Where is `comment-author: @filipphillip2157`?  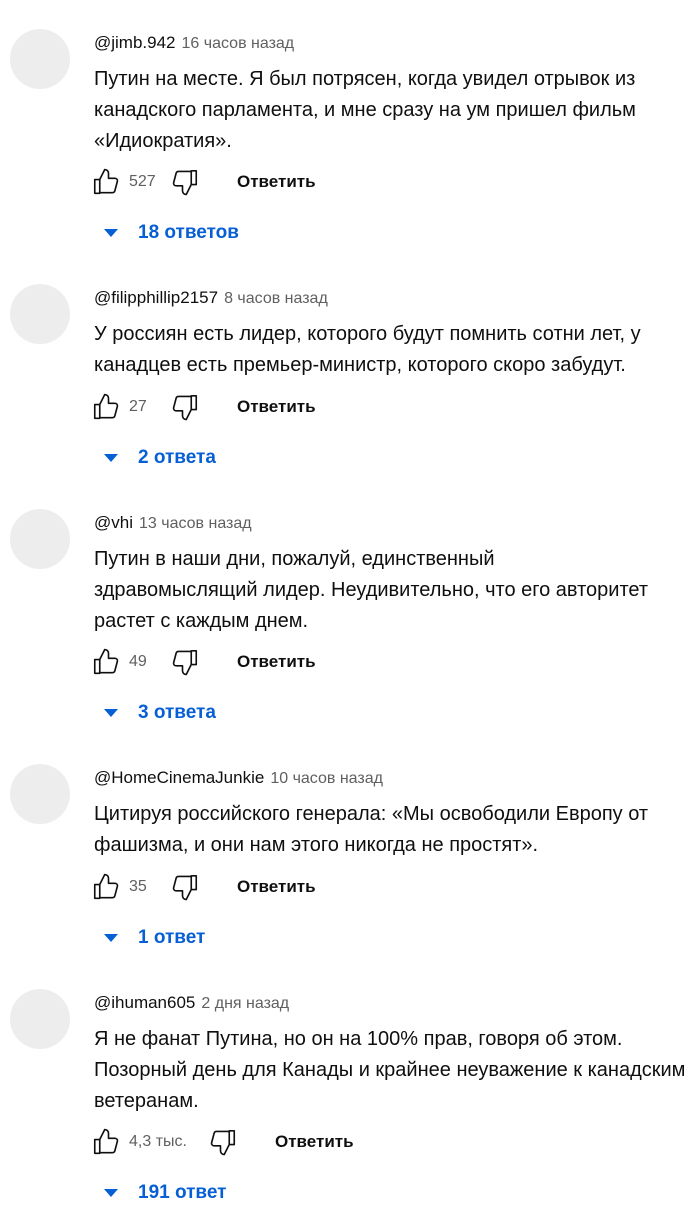
comment-author: @filipphillip2157 is located at coordinates (156, 297).